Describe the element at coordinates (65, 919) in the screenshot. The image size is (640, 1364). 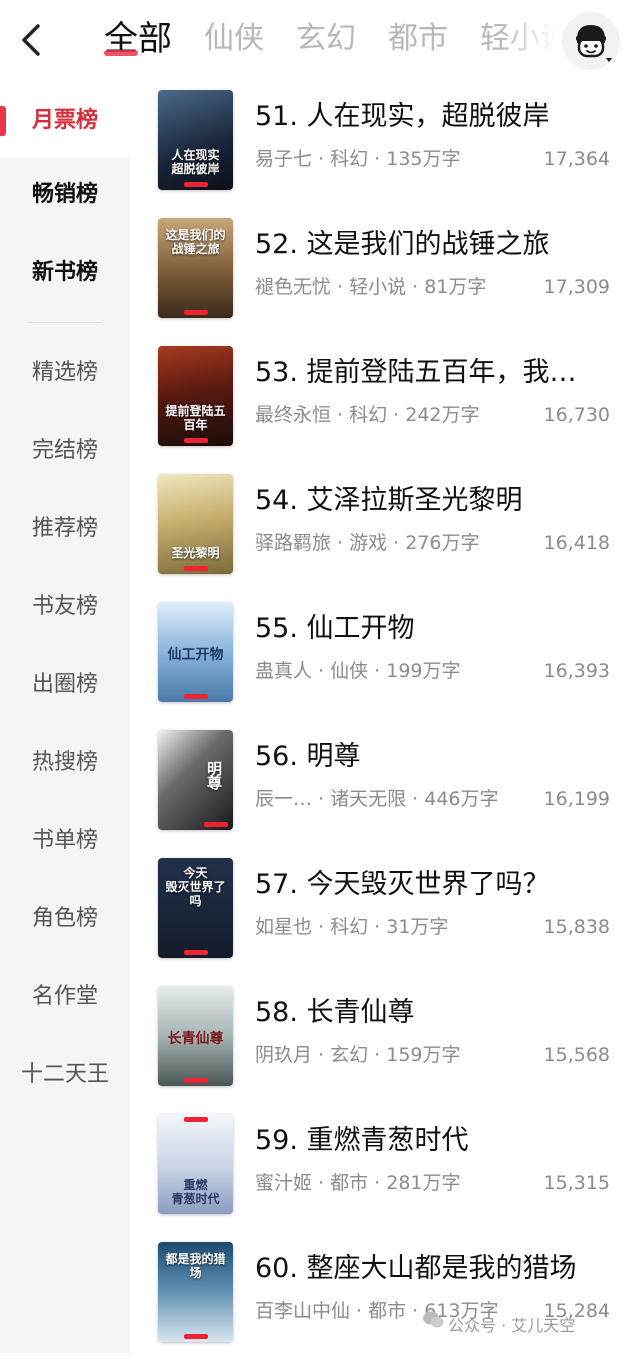
I see `sidebar-item-characters: 角色榜` at that location.